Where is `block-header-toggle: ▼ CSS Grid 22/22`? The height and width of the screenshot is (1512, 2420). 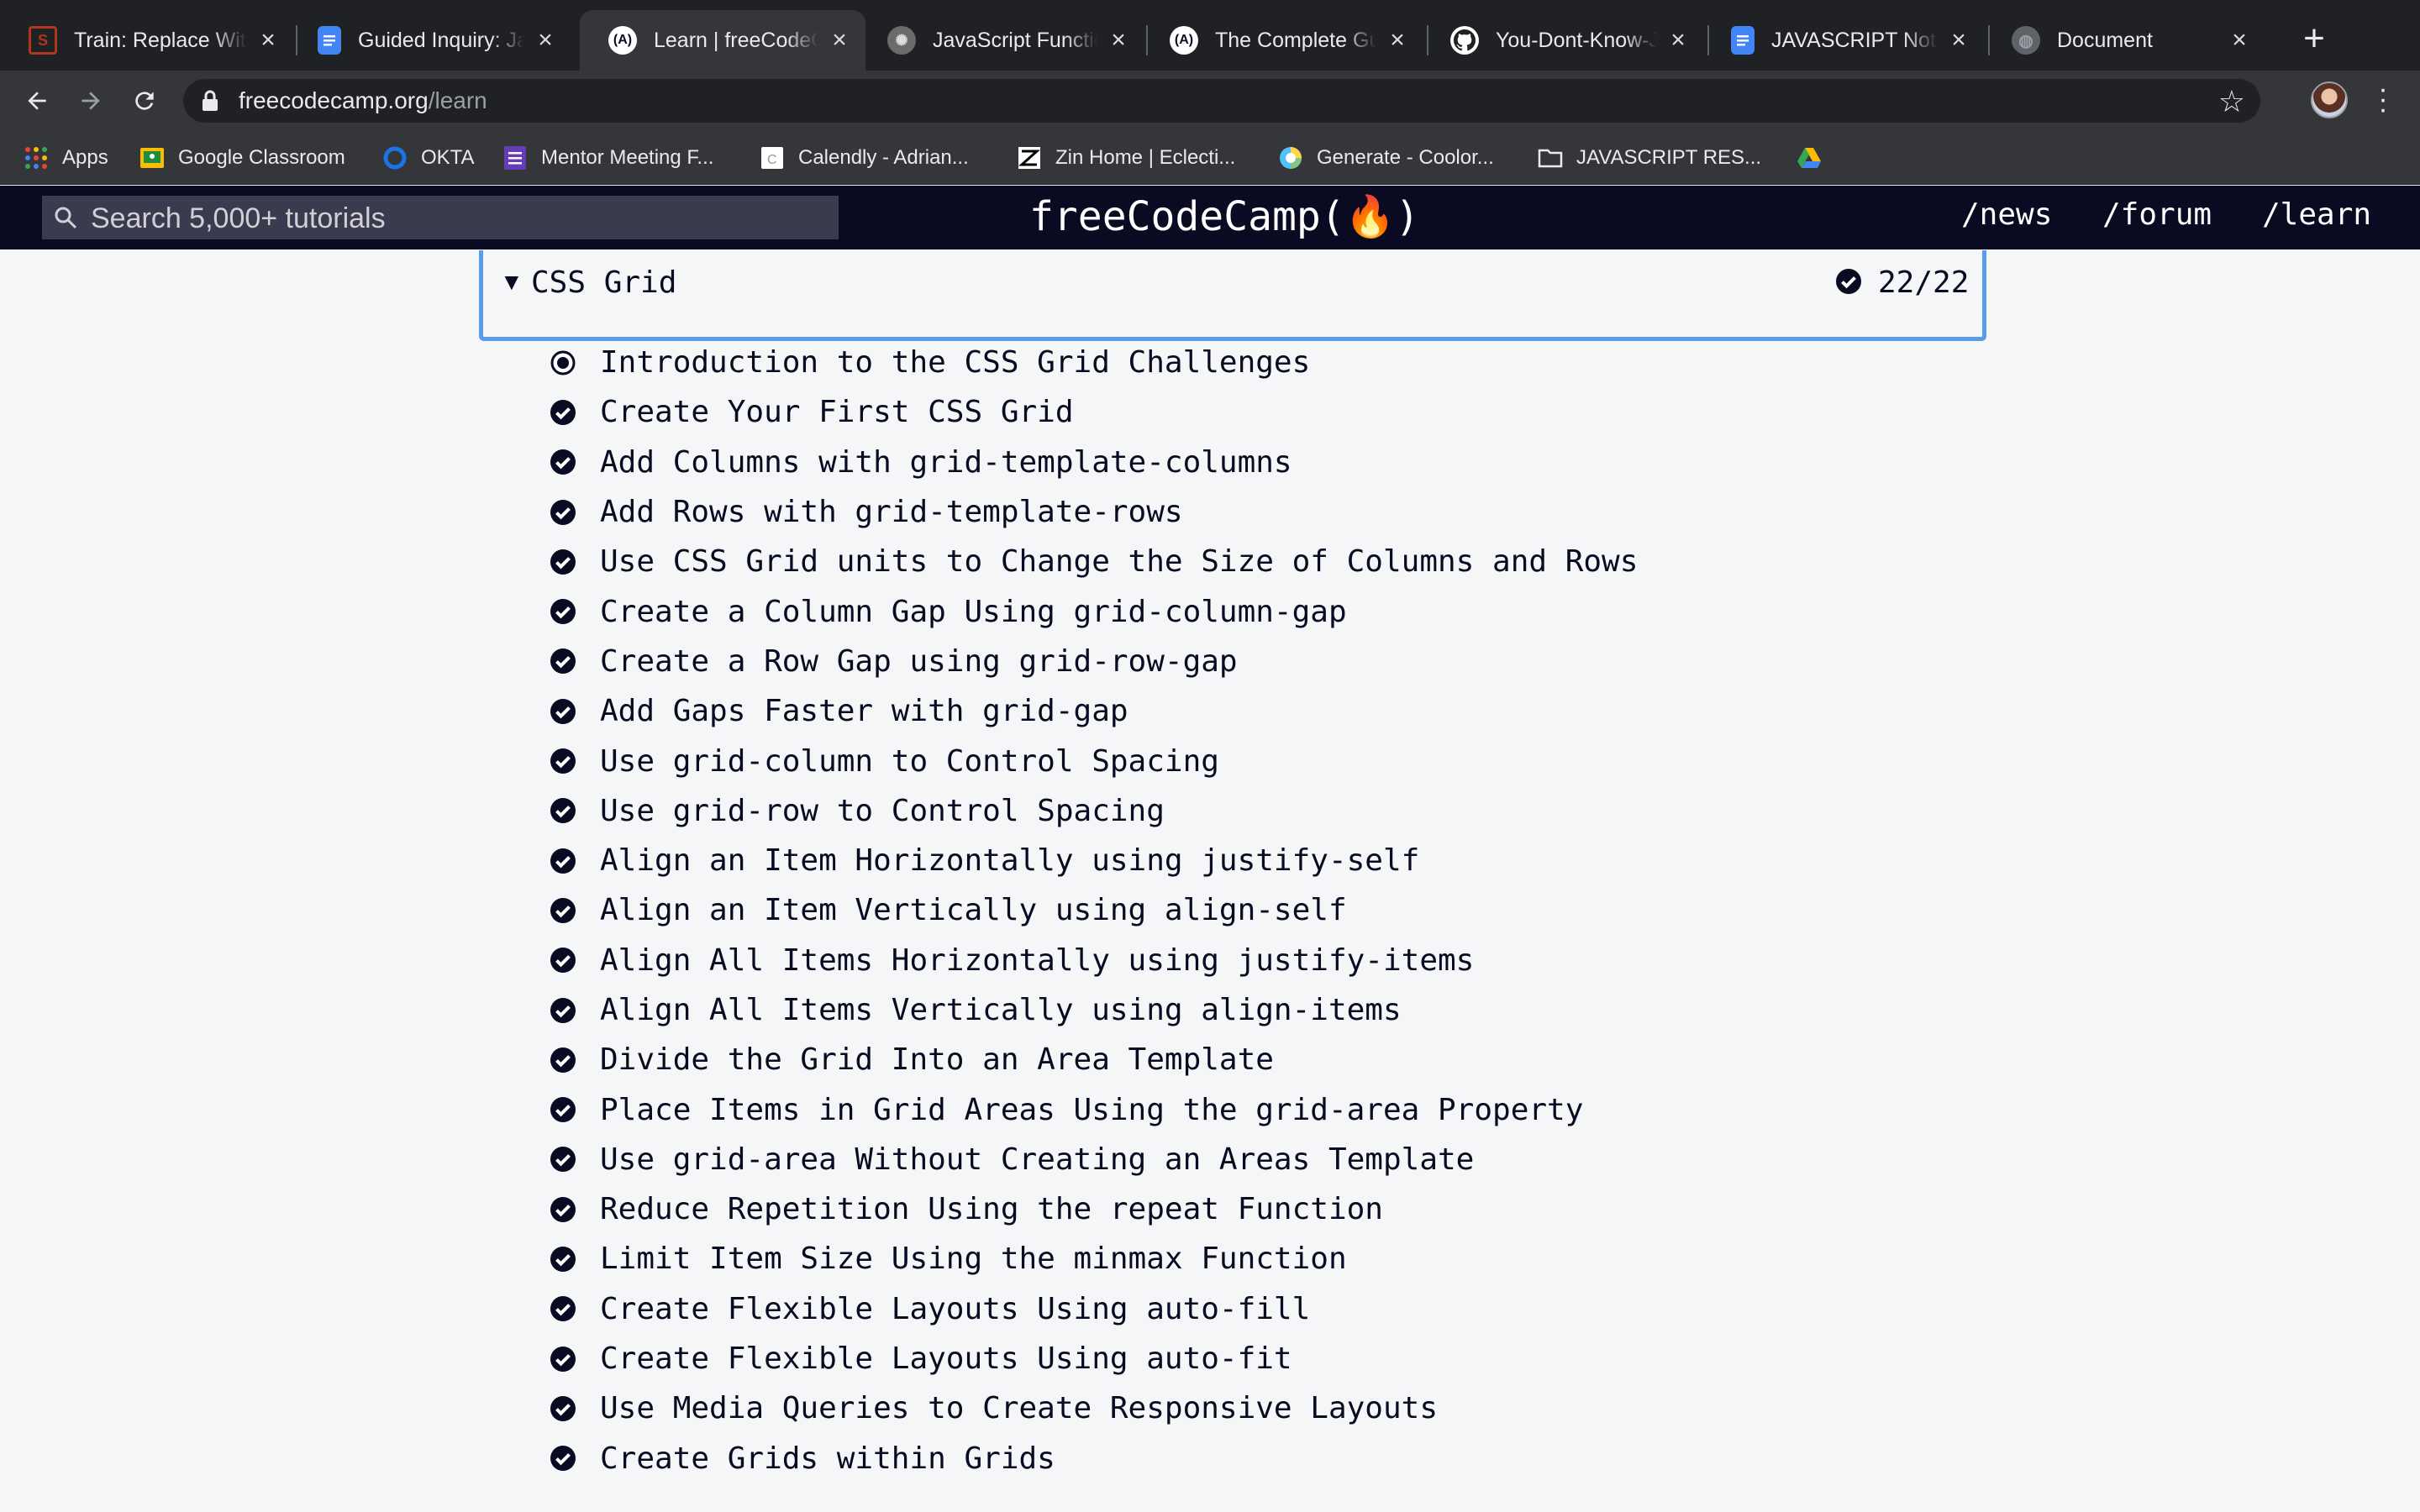 block-header-toggle: ▼ CSS Grid 22/22 is located at coordinates (1232, 295).